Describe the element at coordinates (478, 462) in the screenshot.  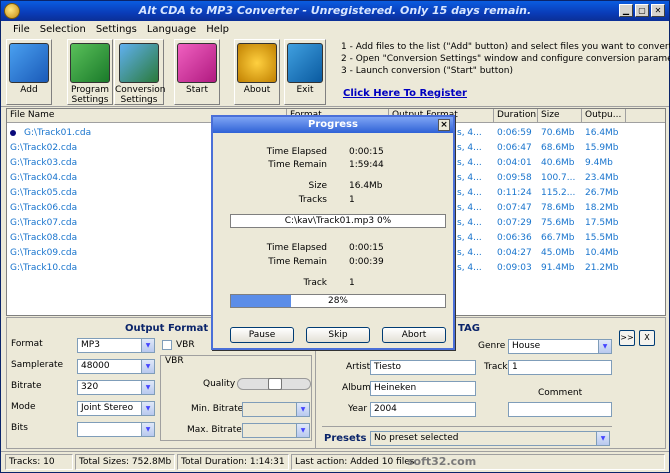
I see `status-last-action: Last action: Added 10 files` at that location.